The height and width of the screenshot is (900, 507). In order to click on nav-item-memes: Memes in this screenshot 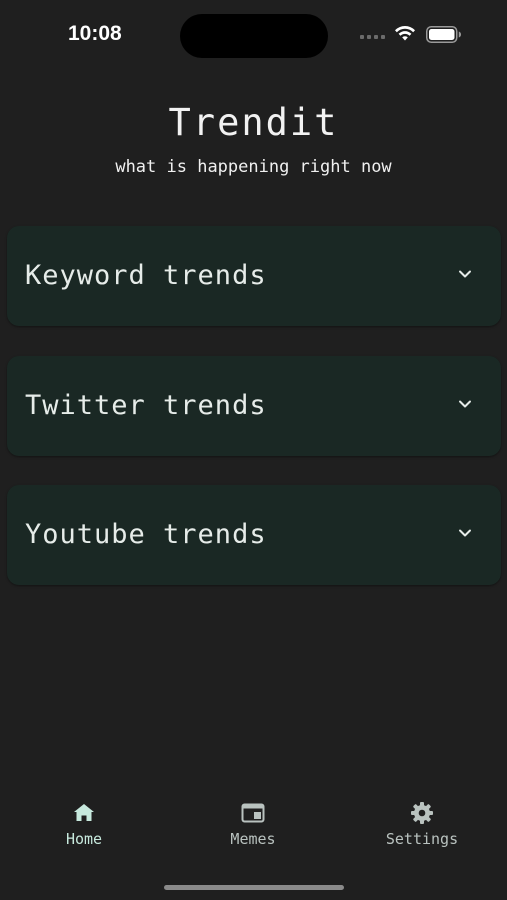, I will do `click(253, 824)`.